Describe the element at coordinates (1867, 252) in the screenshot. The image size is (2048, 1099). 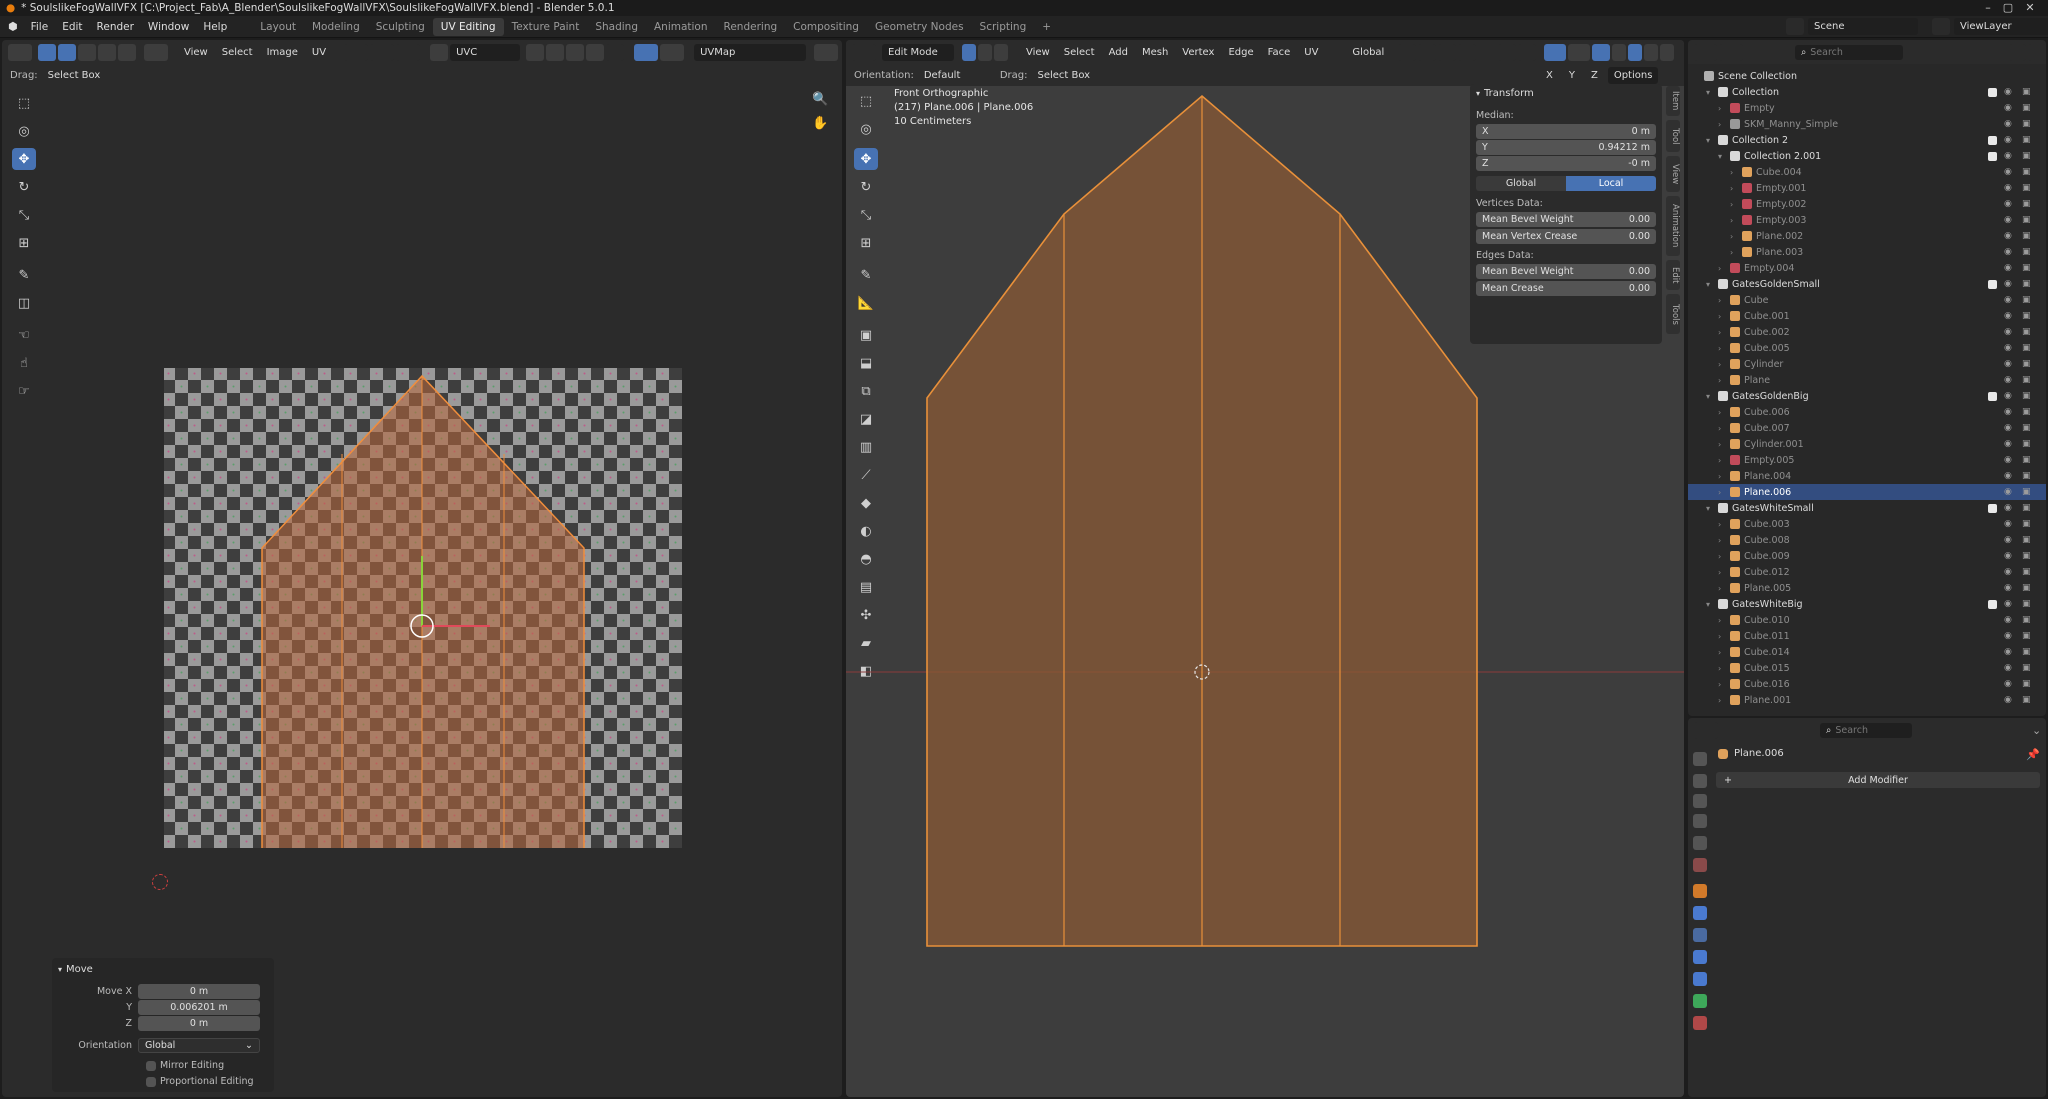
I see `outliner-object-row: › Plane.003 ◉ ▣` at that location.